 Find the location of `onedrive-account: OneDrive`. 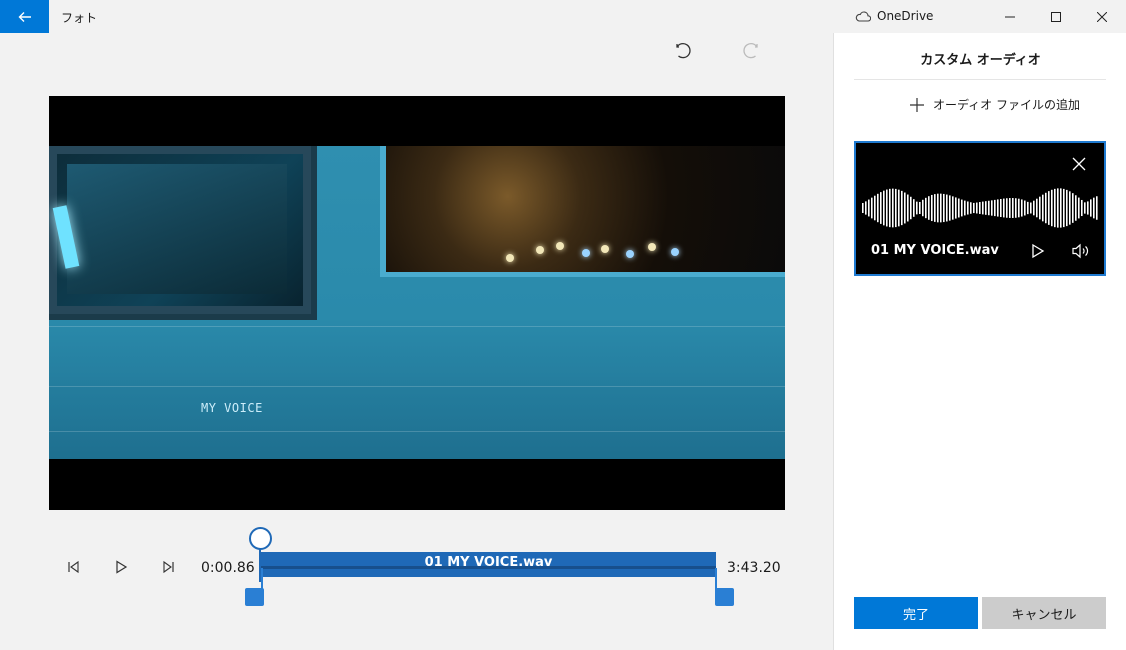

onedrive-account: OneDrive is located at coordinates (894, 16).